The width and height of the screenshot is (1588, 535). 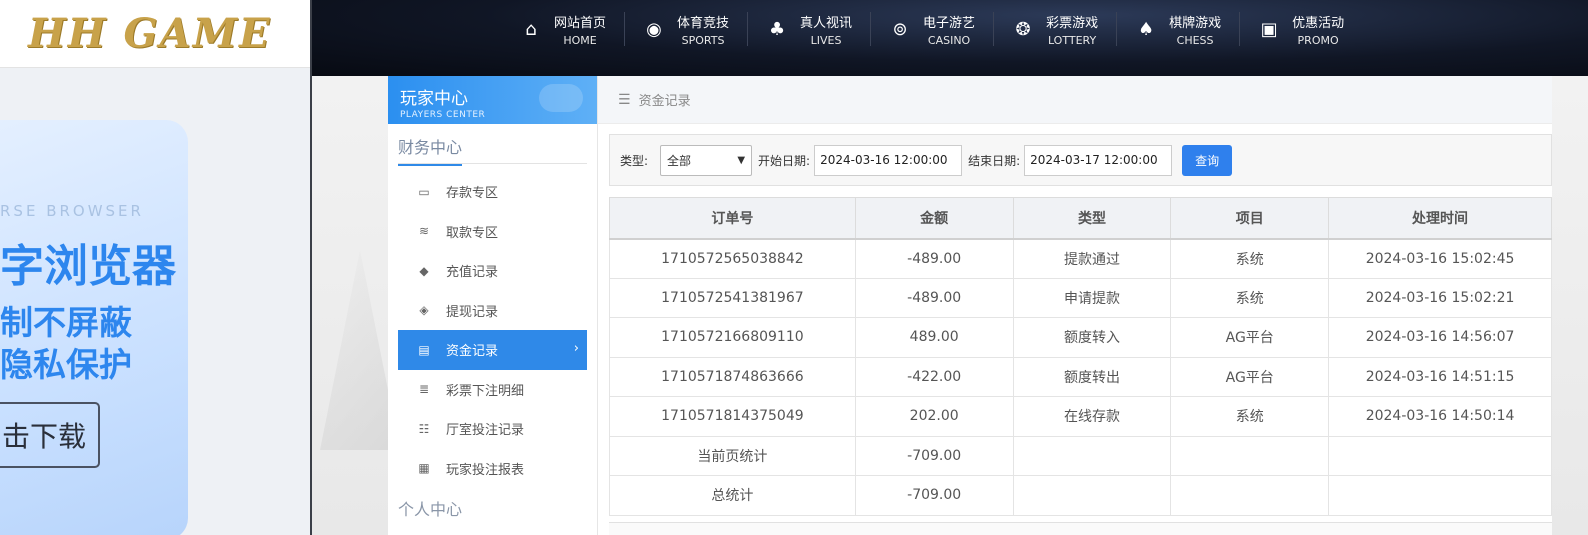 What do you see at coordinates (732, 416) in the screenshot?
I see `table-cell: 1710571814375049` at bounding box center [732, 416].